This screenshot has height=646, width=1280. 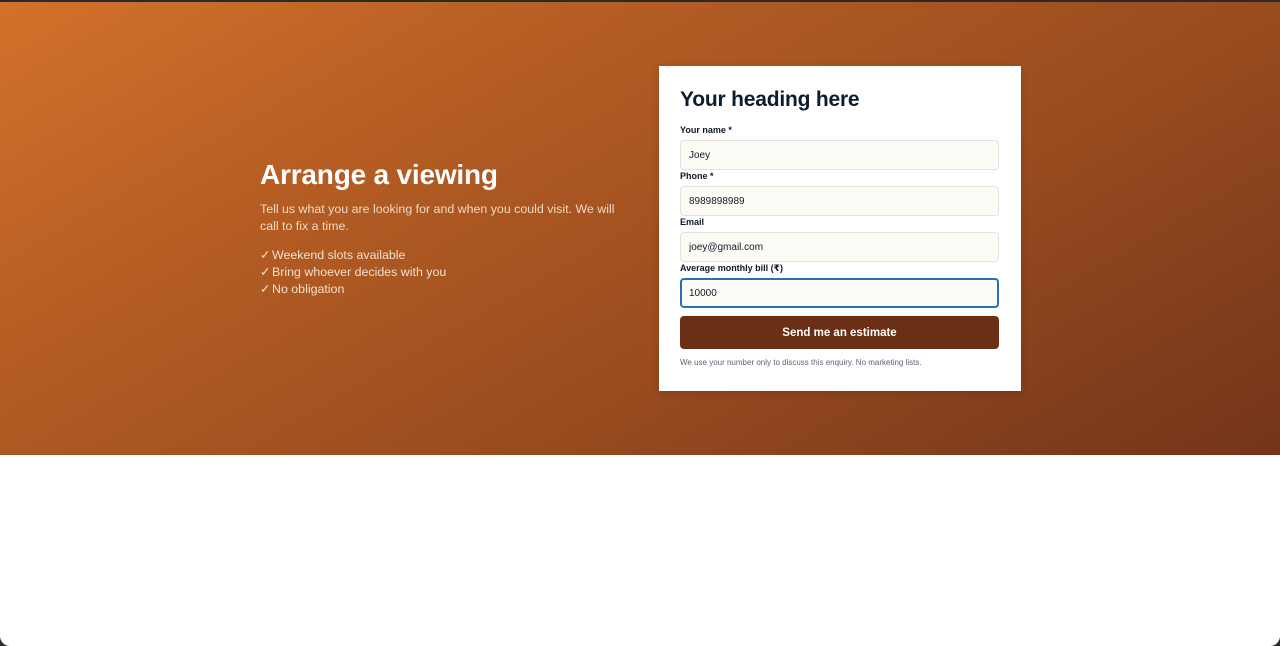 What do you see at coordinates (692, 222) in the screenshot?
I see `email-label: Email` at bounding box center [692, 222].